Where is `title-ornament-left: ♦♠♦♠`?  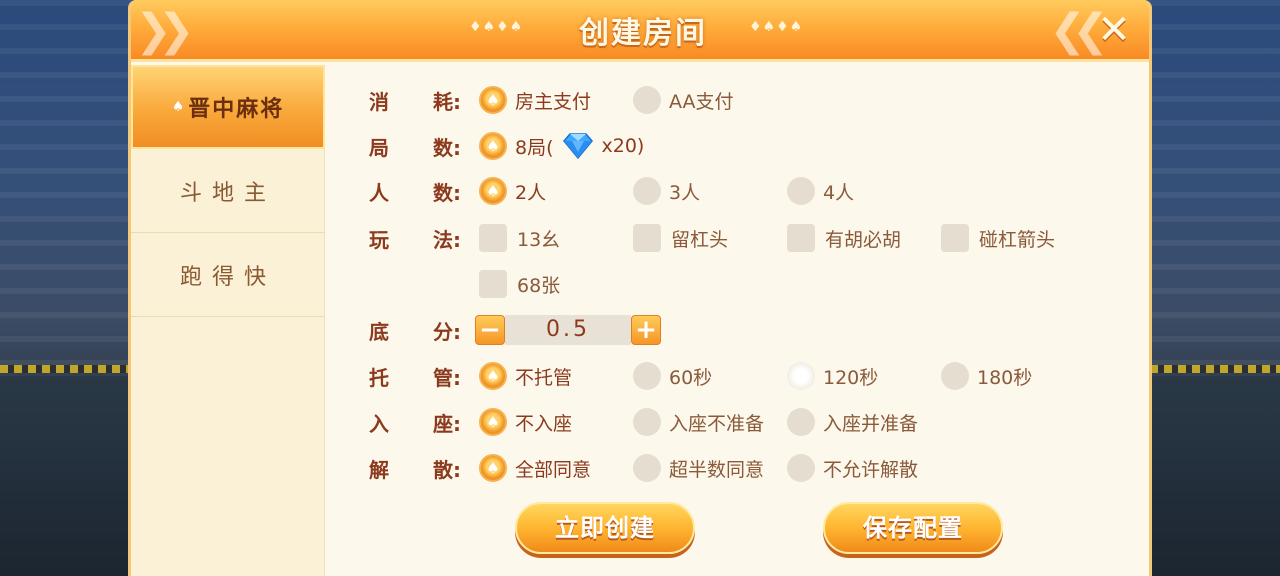 title-ornament-left: ♦♠♦♠ is located at coordinates (496, 27).